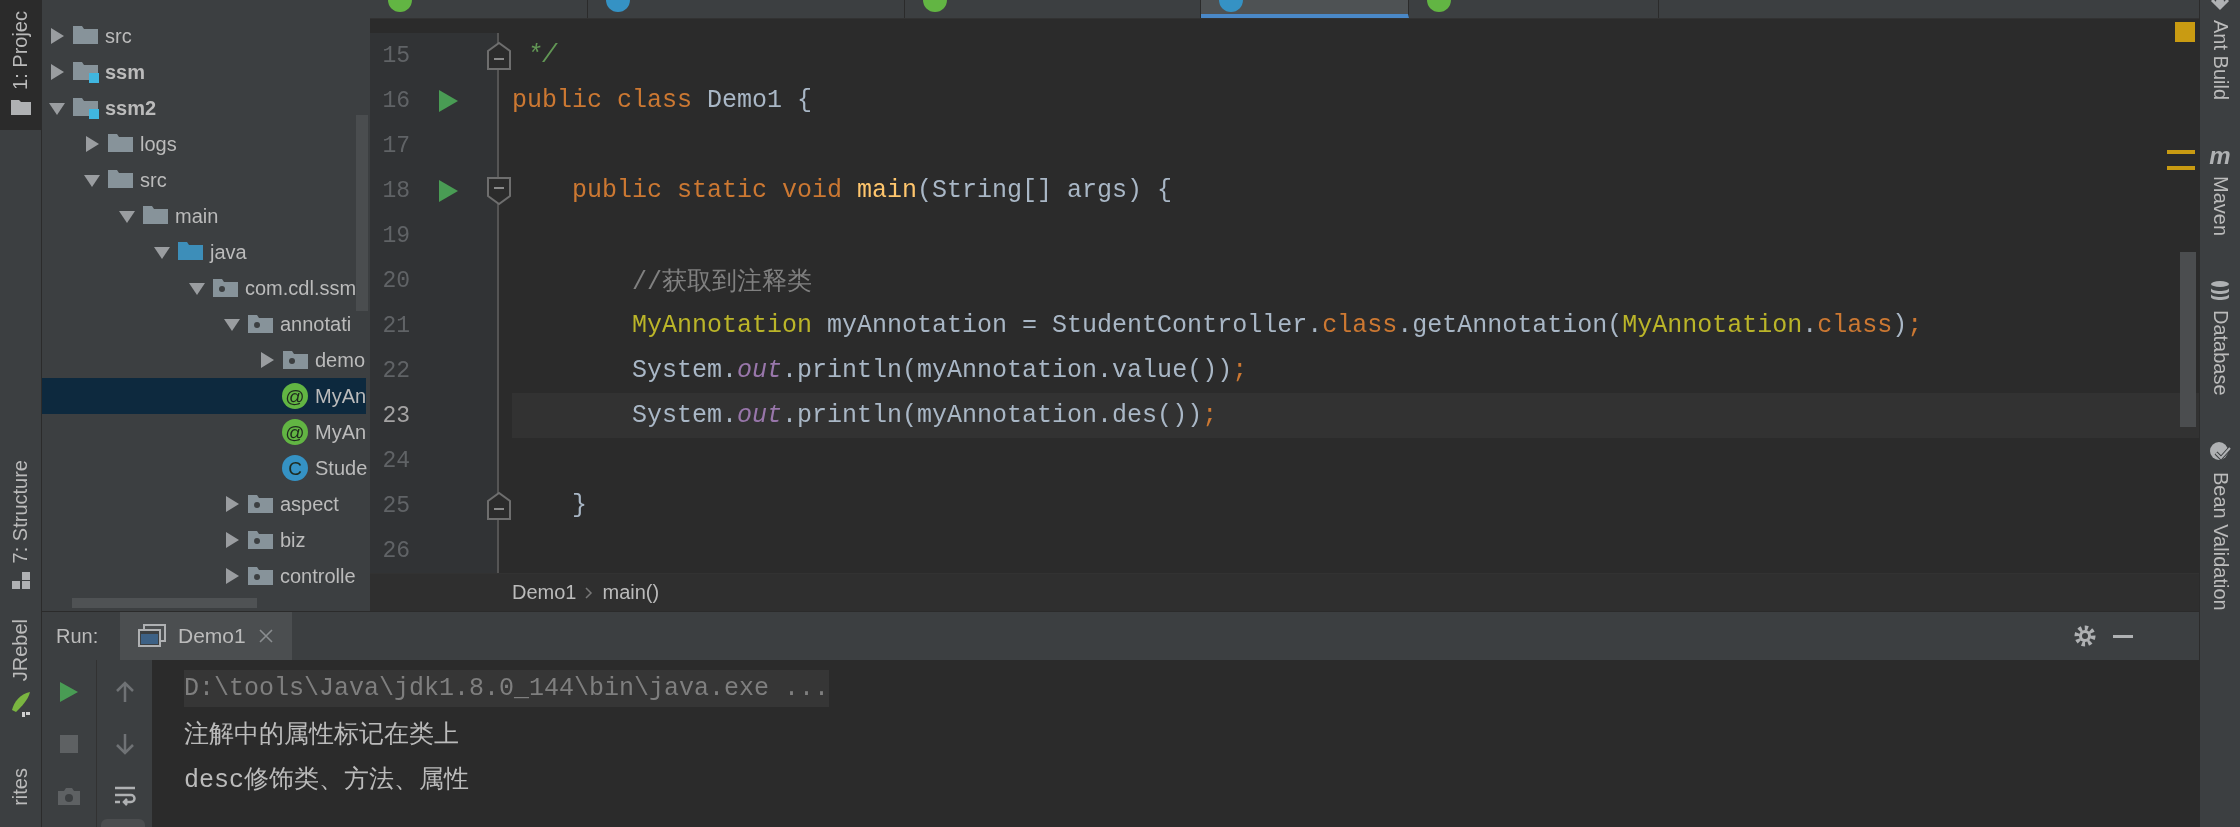 The width and height of the screenshot is (2240, 827). I want to click on tool-window-tab: Bean Validation, so click(2220, 525).